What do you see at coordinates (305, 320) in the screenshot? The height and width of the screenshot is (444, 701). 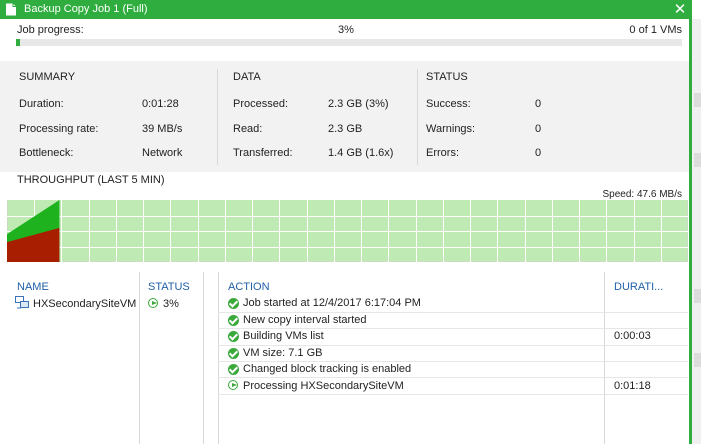 I see `action-row-text: New copy interval started` at bounding box center [305, 320].